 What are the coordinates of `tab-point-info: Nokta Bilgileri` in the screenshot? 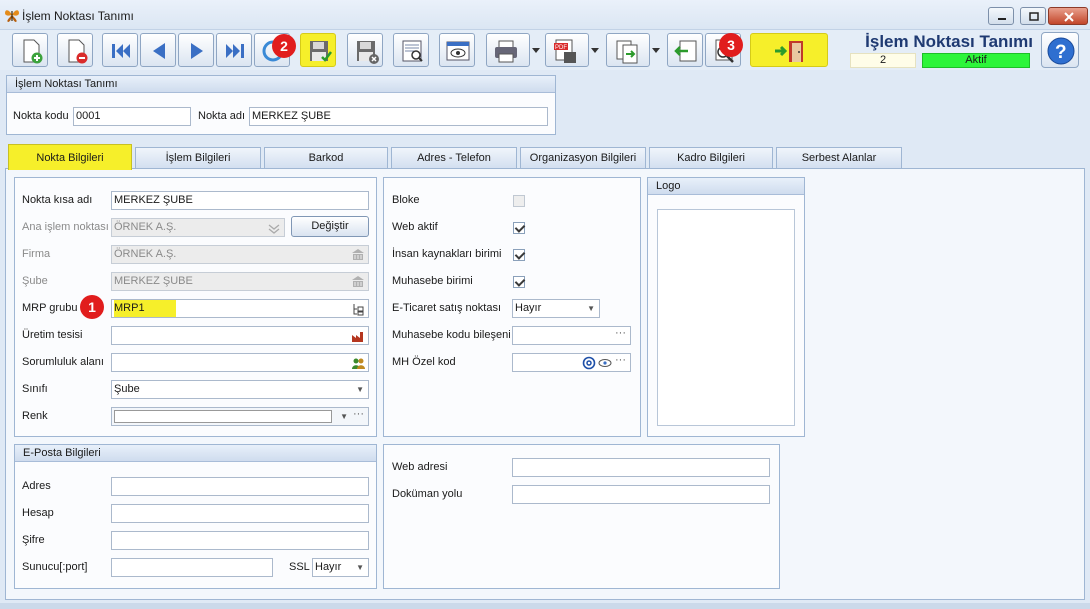 It's located at (70, 157).